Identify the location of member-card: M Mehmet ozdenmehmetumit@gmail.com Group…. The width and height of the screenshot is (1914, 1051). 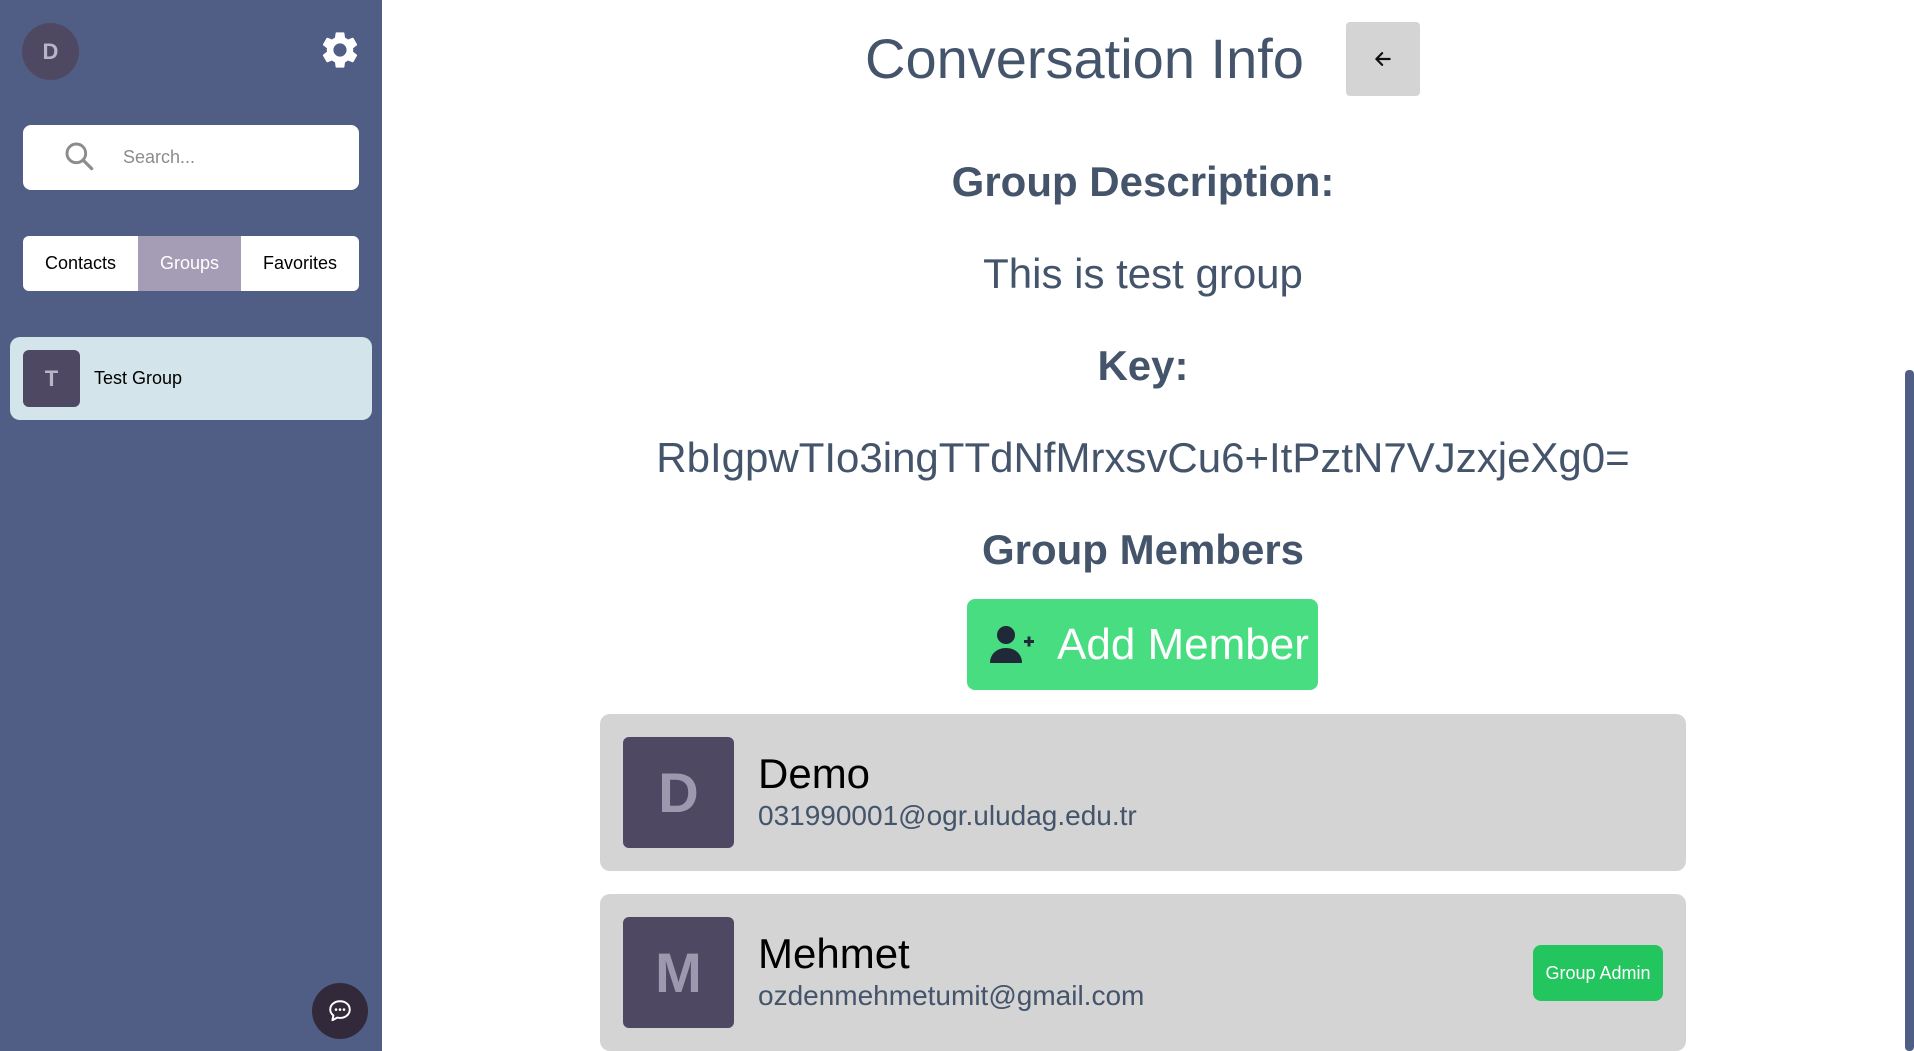
(1143, 972).